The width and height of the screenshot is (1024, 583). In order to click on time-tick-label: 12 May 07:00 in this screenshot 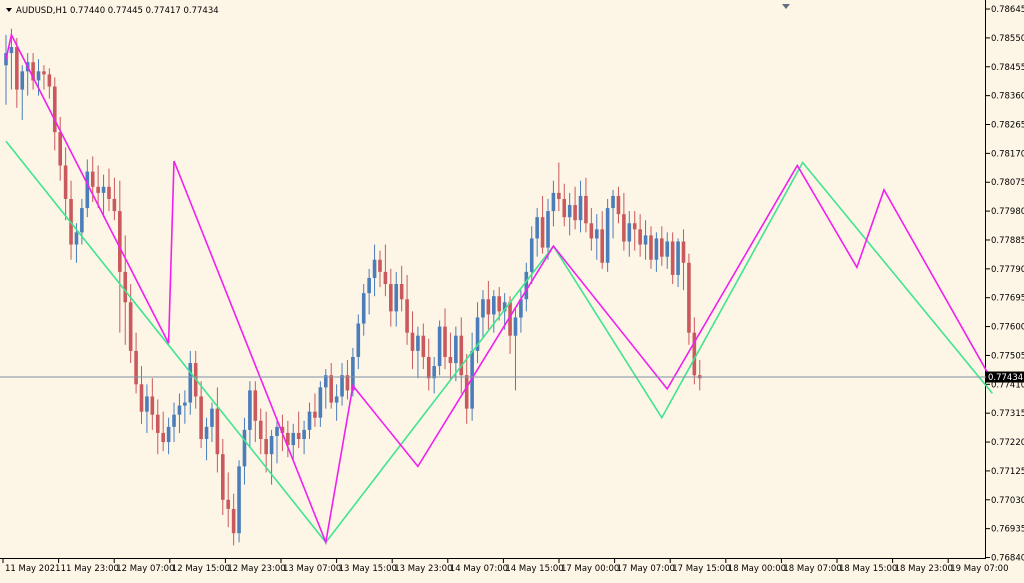, I will do `click(145, 569)`.